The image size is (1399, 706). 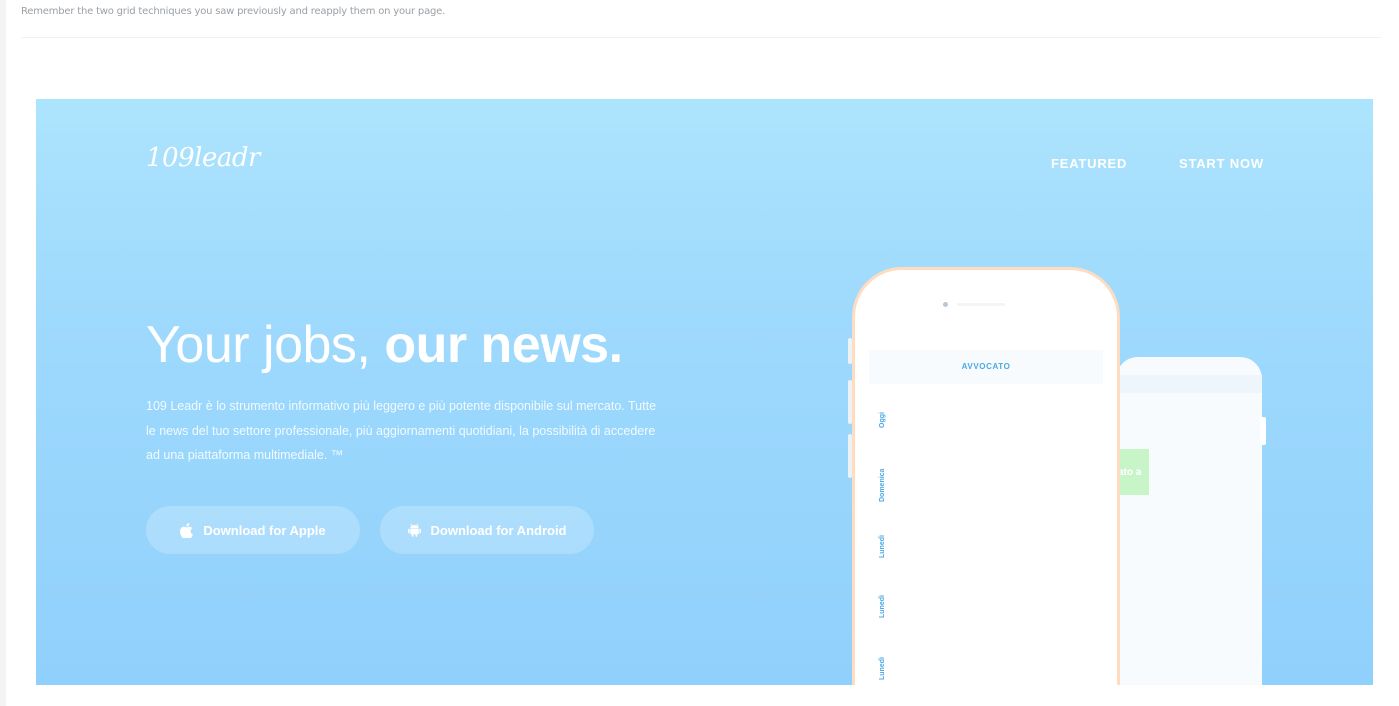 I want to click on logo: 109leadr, so click(x=203, y=158).